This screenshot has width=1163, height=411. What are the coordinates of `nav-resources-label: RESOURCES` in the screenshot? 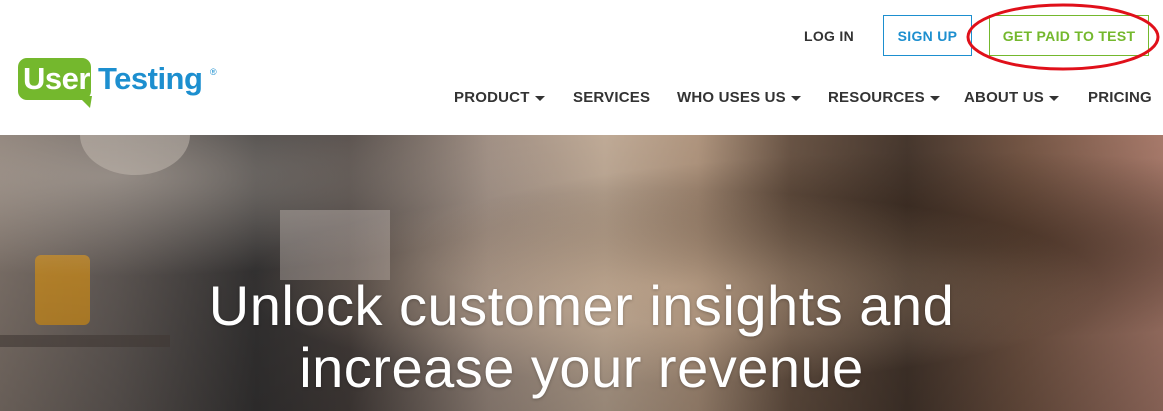 It's located at (876, 97).